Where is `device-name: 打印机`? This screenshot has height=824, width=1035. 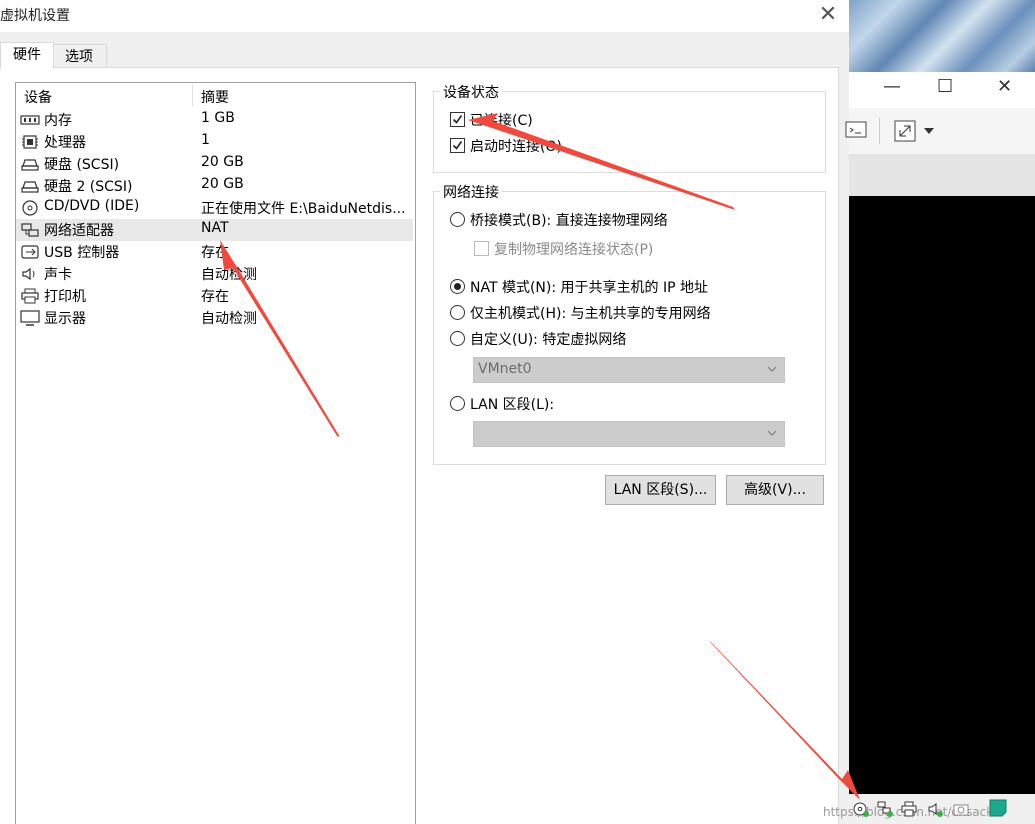 device-name: 打印机 is located at coordinates (65, 297).